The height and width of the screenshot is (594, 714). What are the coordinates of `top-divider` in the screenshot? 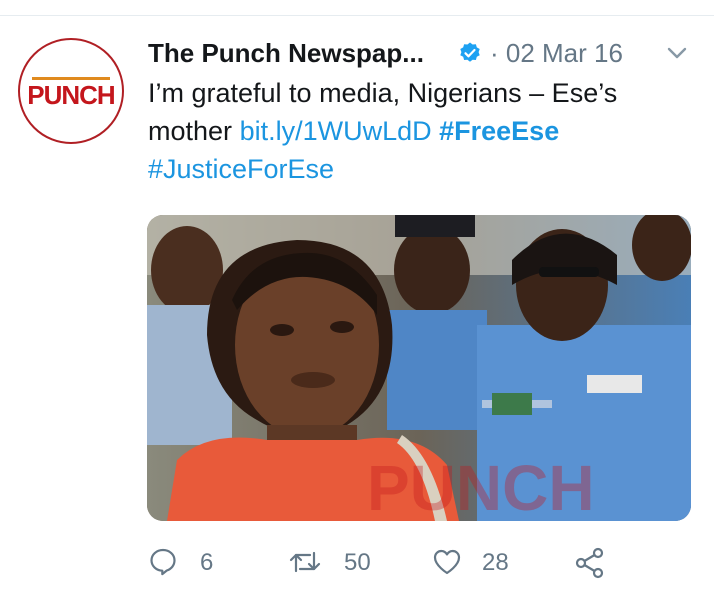 It's located at (357, 15).